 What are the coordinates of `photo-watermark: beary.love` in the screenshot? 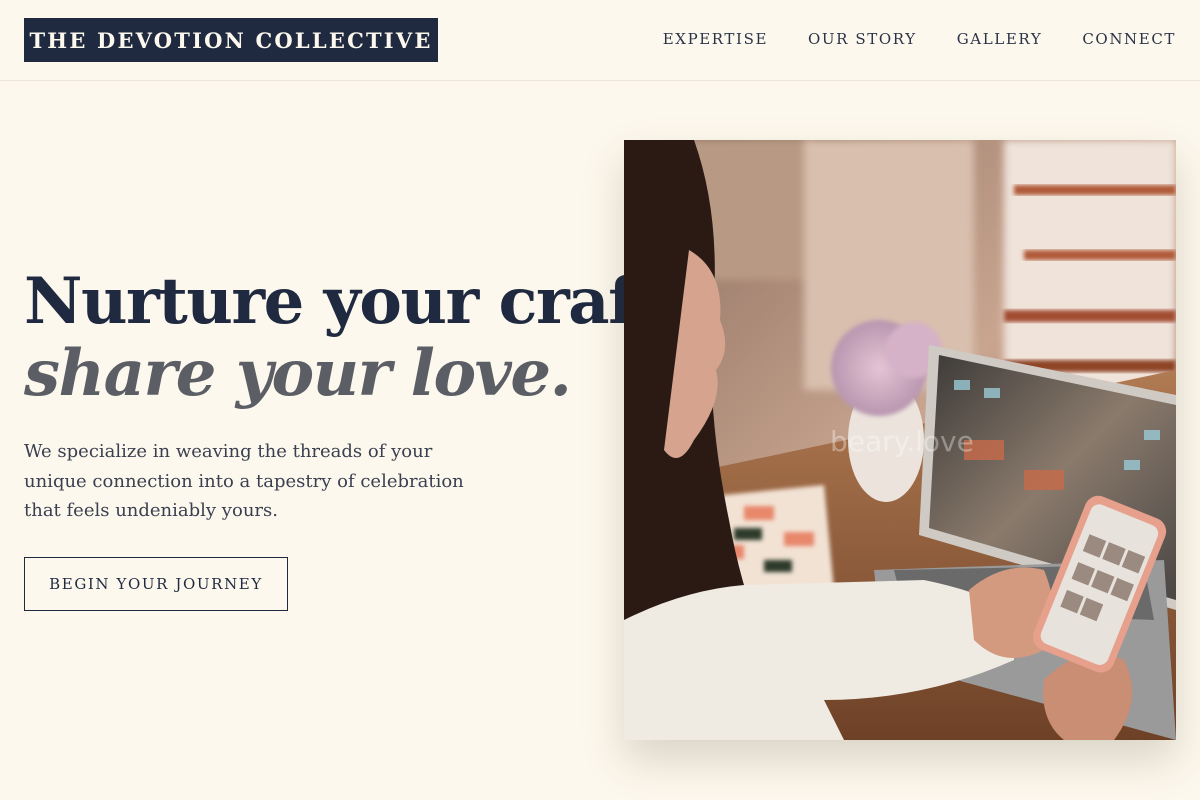 It's located at (902, 441).